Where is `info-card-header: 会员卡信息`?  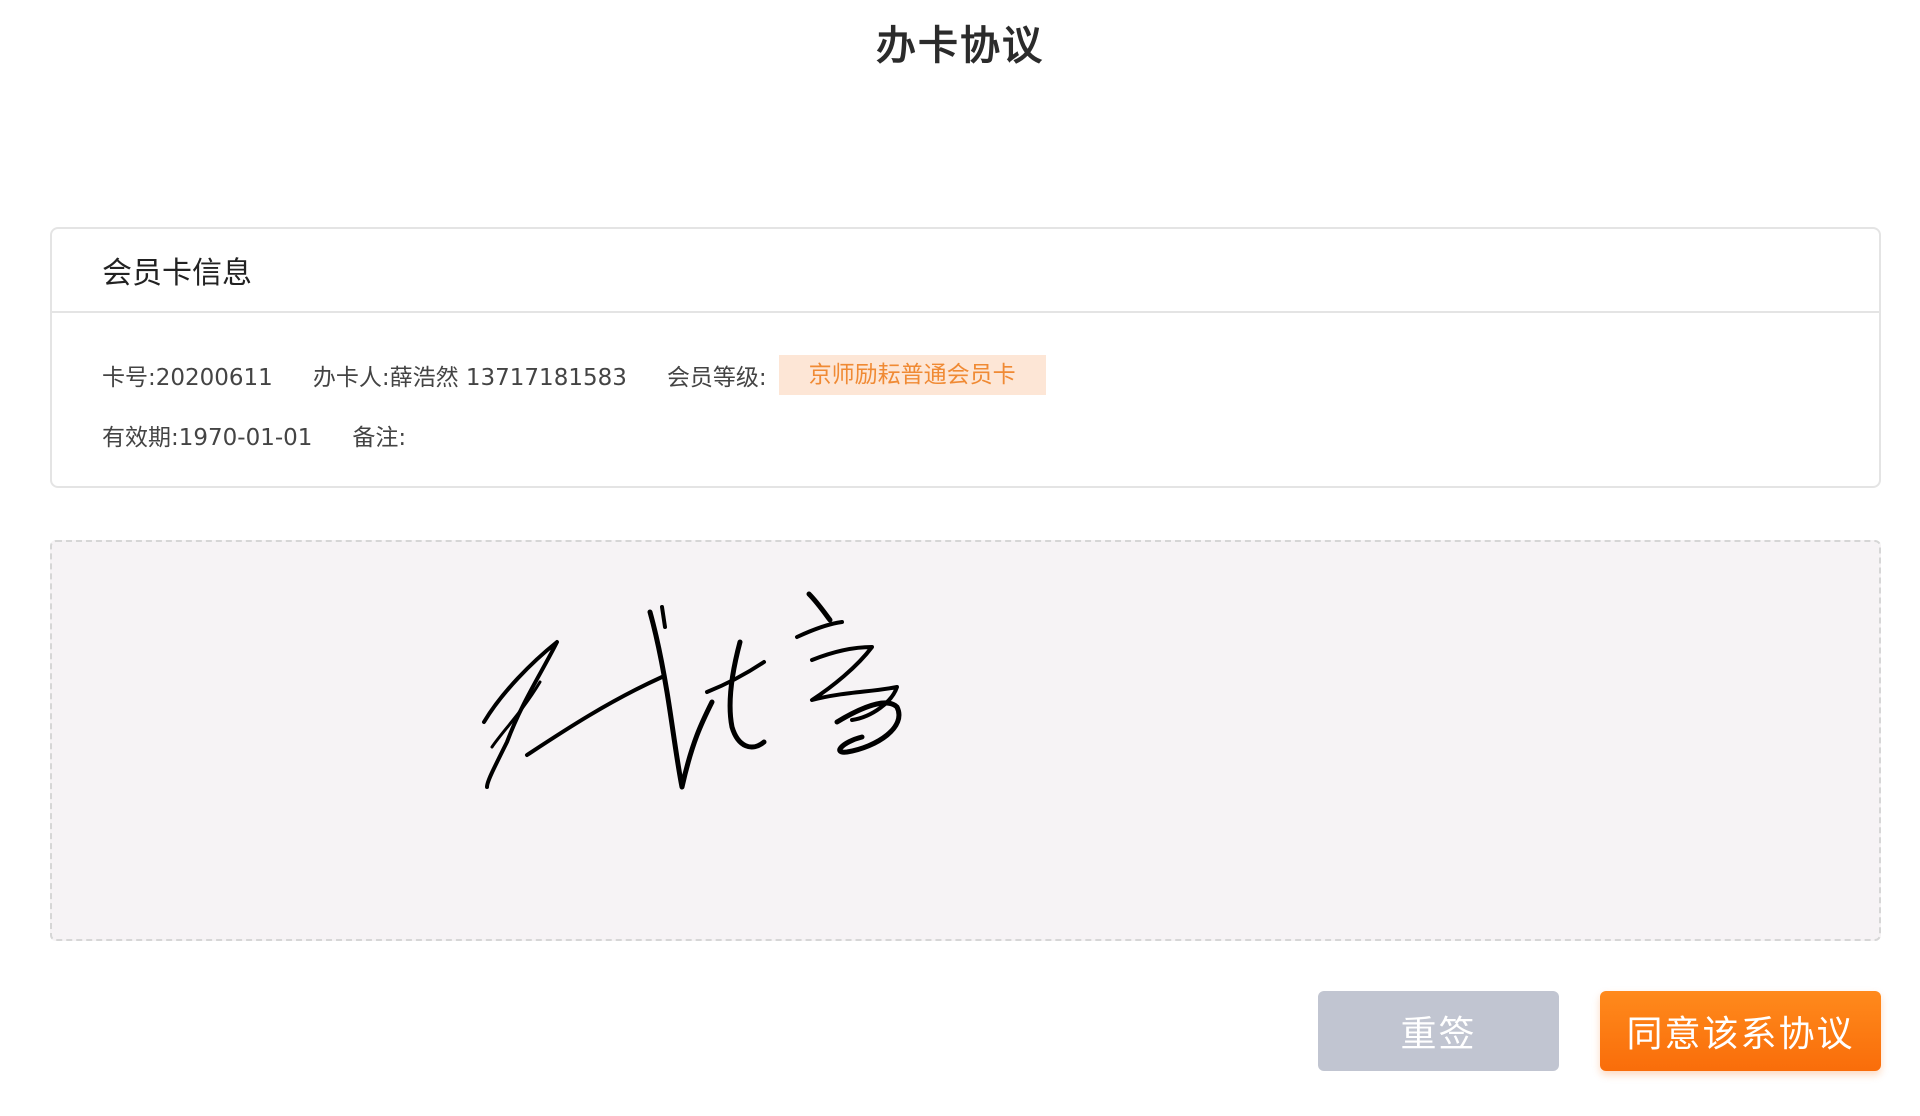 info-card-header: 会员卡信息 is located at coordinates (965, 271).